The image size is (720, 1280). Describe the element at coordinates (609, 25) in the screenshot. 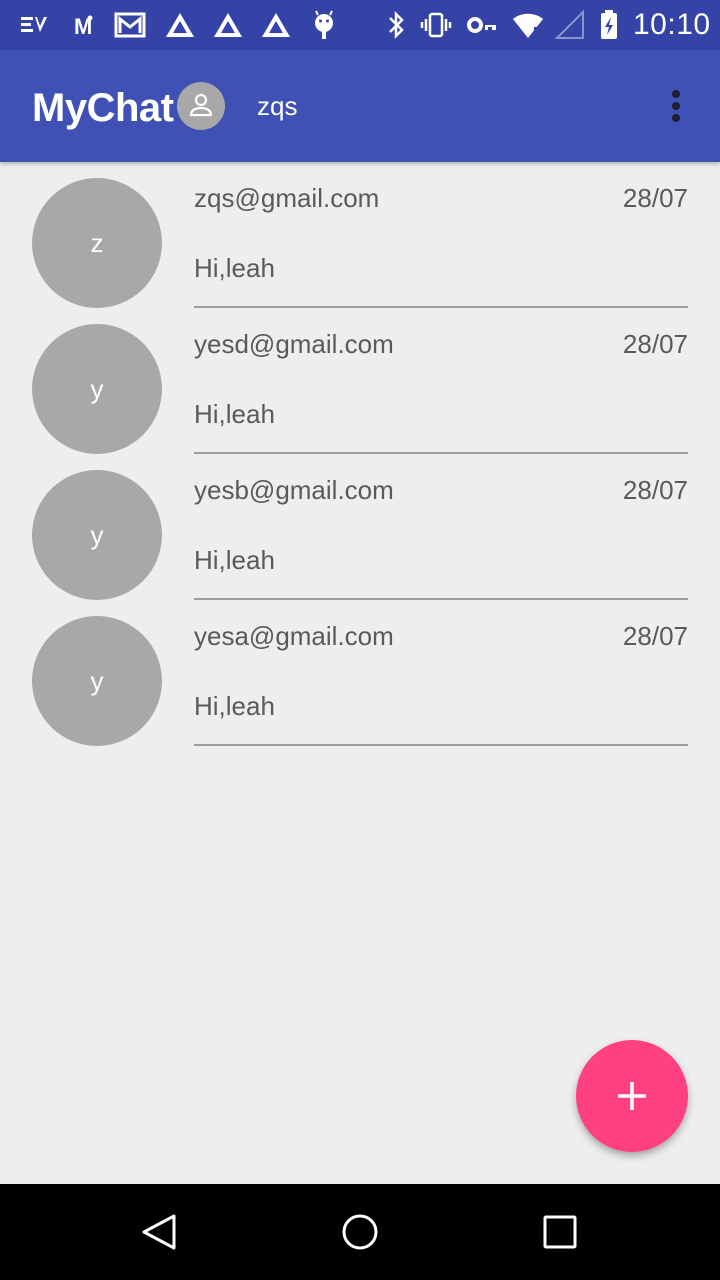

I see `battery-icon` at that location.